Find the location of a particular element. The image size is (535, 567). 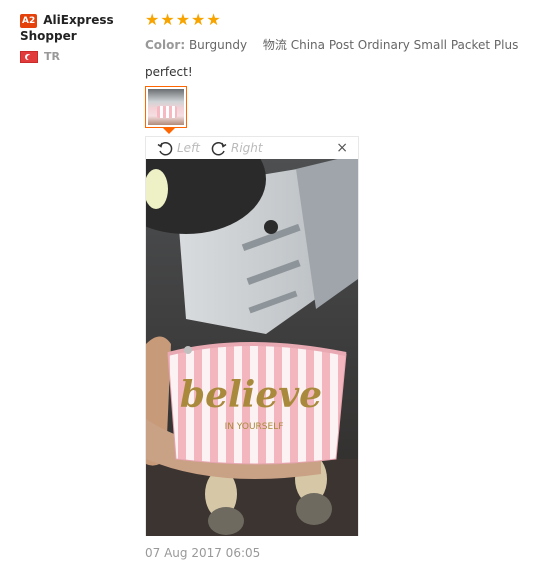

review-date: 07 Aug 2017 06:05 is located at coordinates (203, 553).